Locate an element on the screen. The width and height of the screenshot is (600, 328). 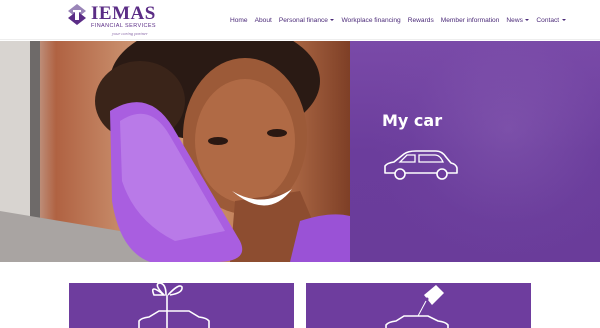
nav-item-rewards: Rewards is located at coordinates (421, 20).